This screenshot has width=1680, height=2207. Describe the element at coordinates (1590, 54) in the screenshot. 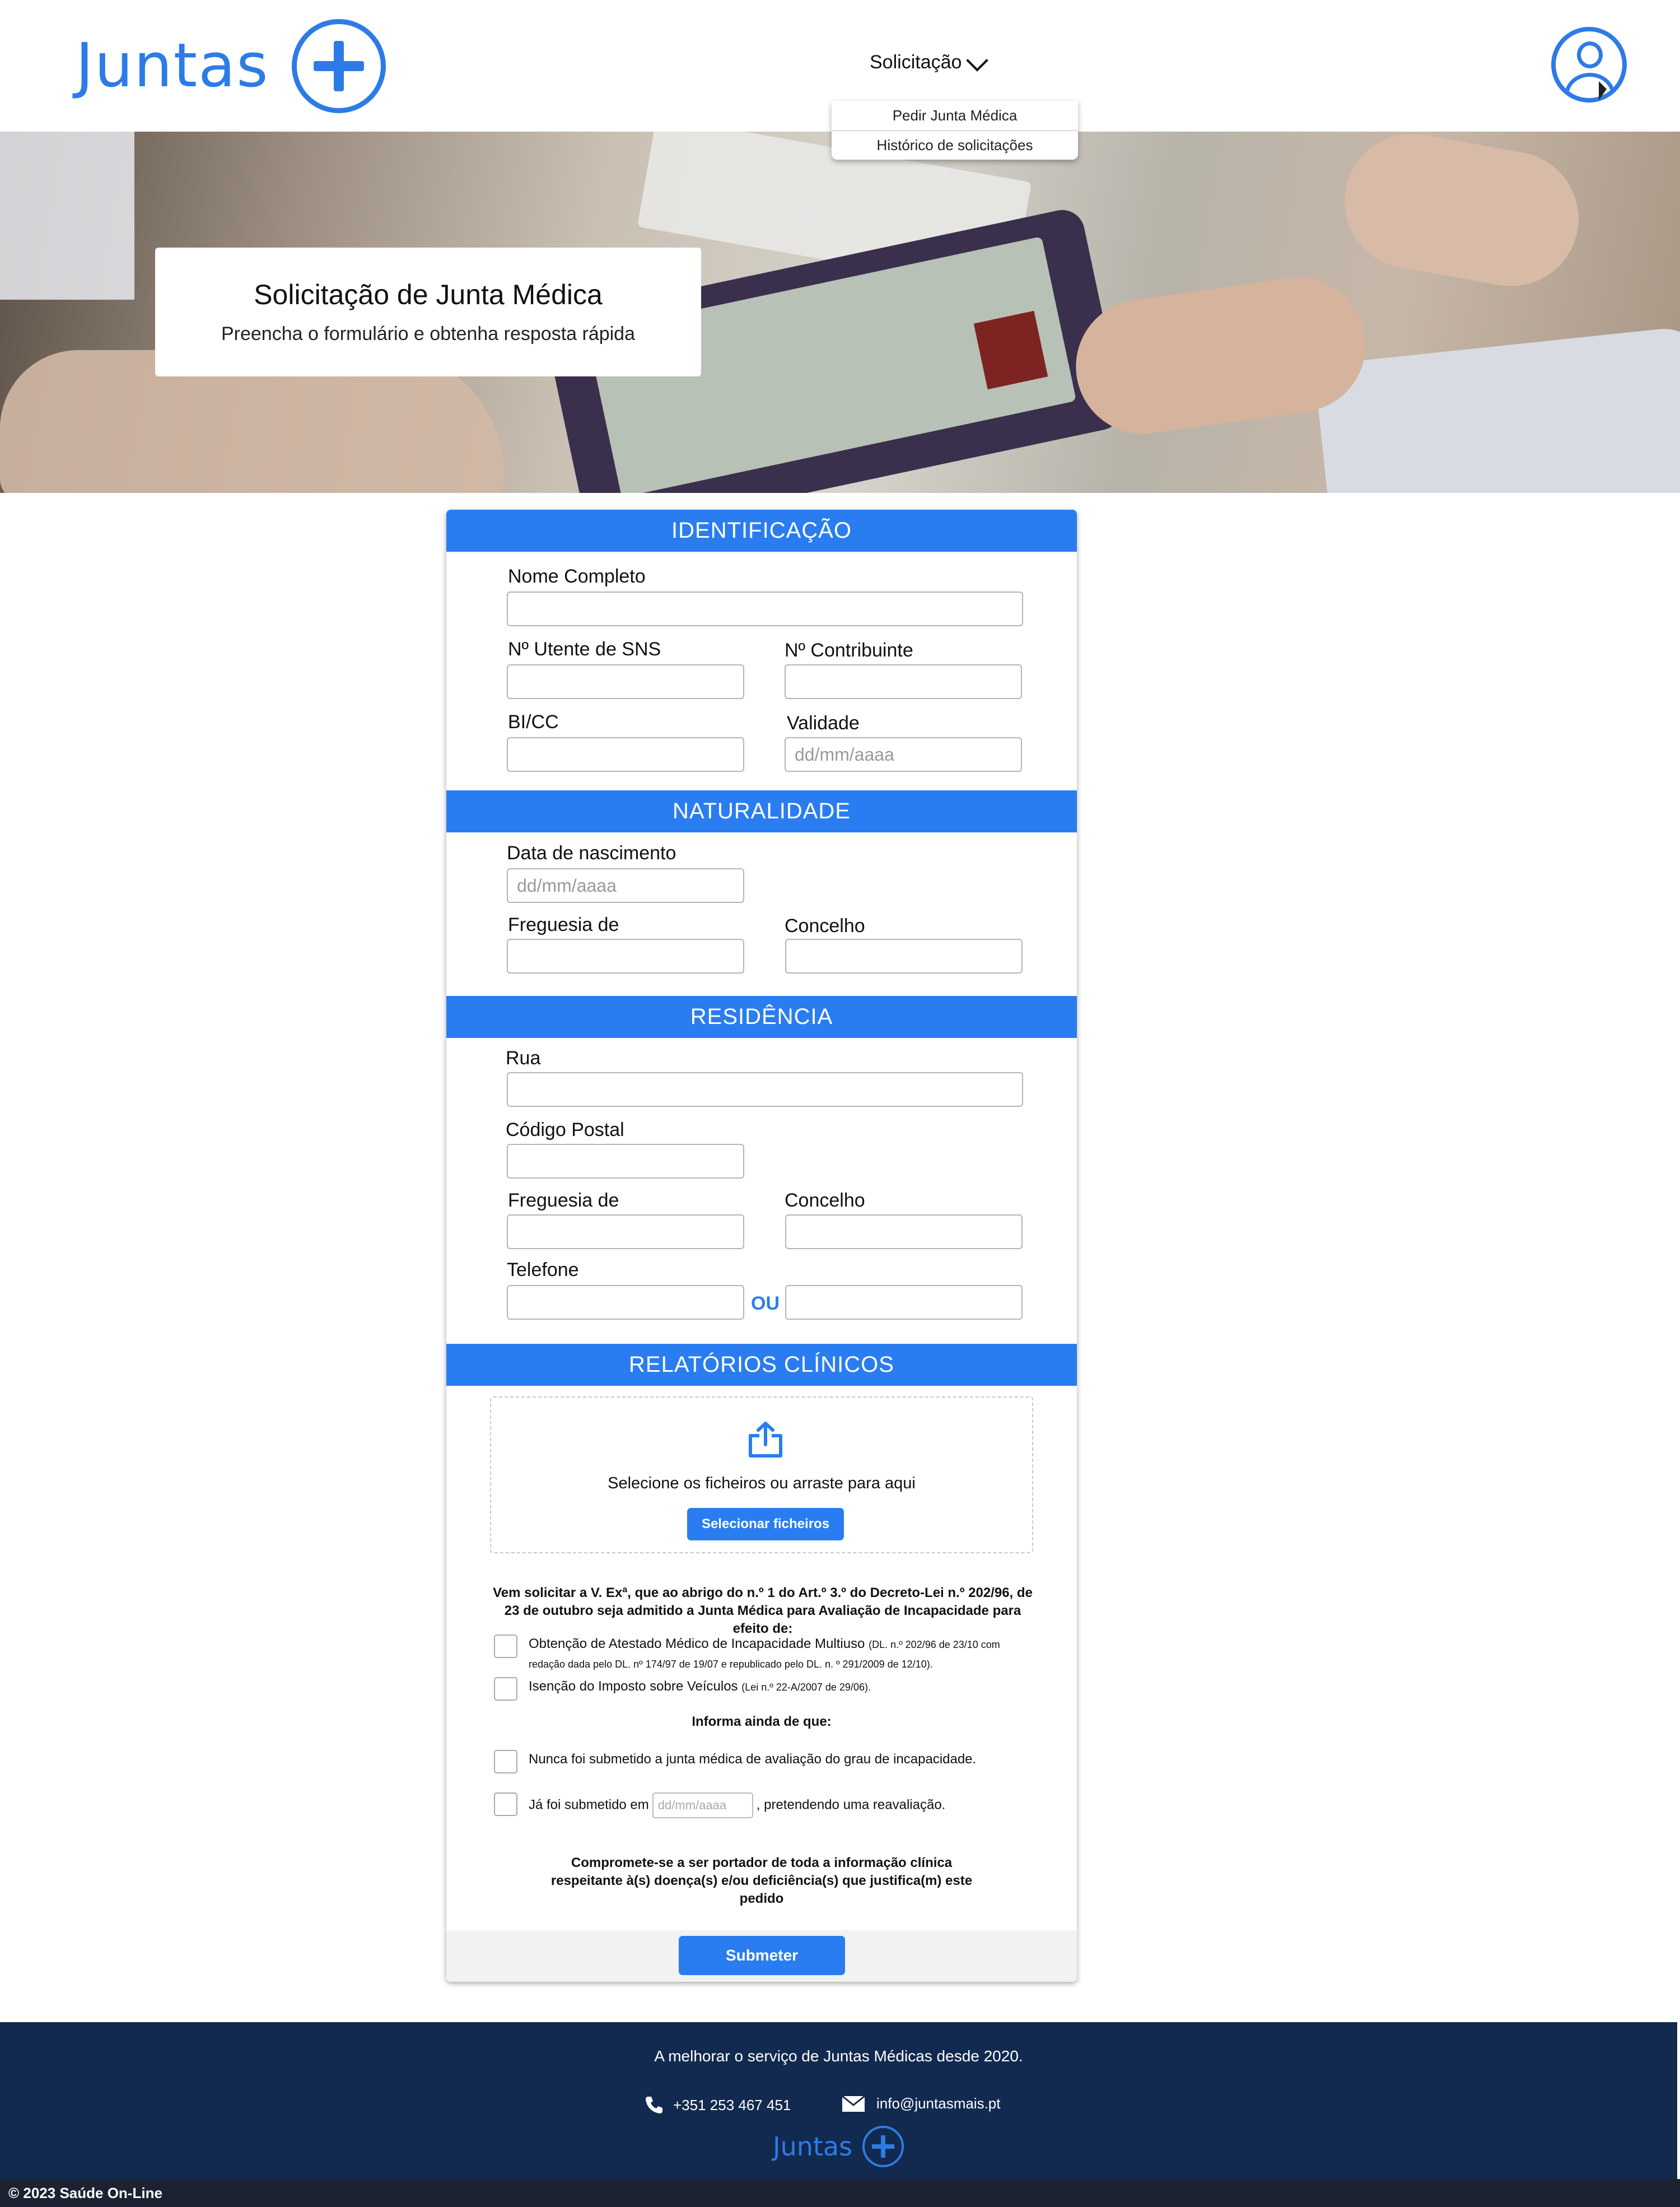

I see `user-head-shape` at that location.